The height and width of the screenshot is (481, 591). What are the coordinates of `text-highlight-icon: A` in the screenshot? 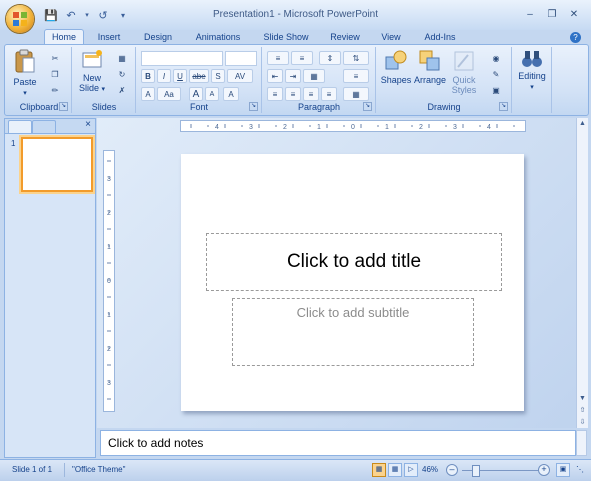 It's located at (148, 94).